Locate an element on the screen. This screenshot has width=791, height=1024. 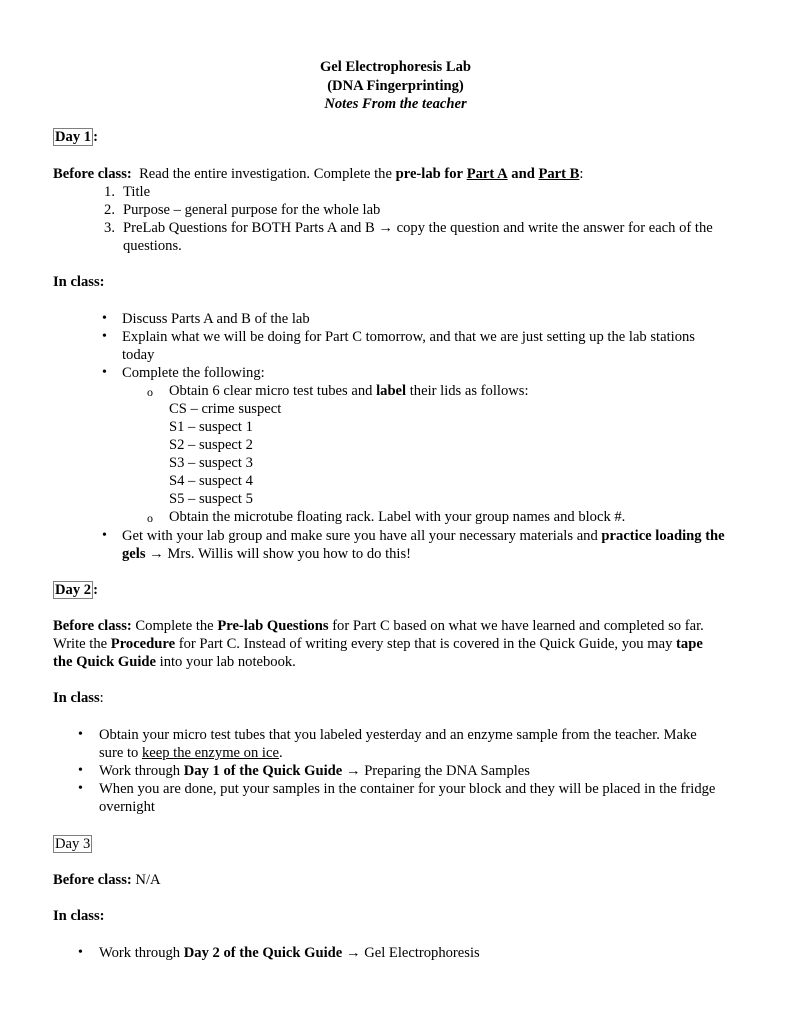
day1-heading: Day 1: is located at coordinates (75, 137).